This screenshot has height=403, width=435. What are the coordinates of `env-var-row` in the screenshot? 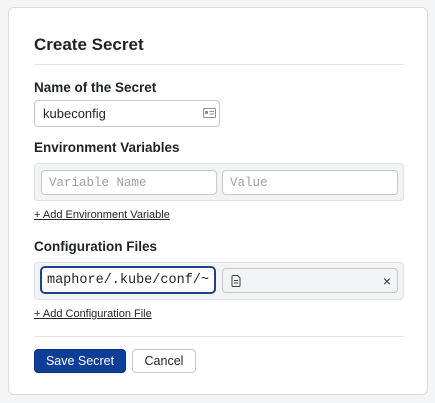 It's located at (219, 182).